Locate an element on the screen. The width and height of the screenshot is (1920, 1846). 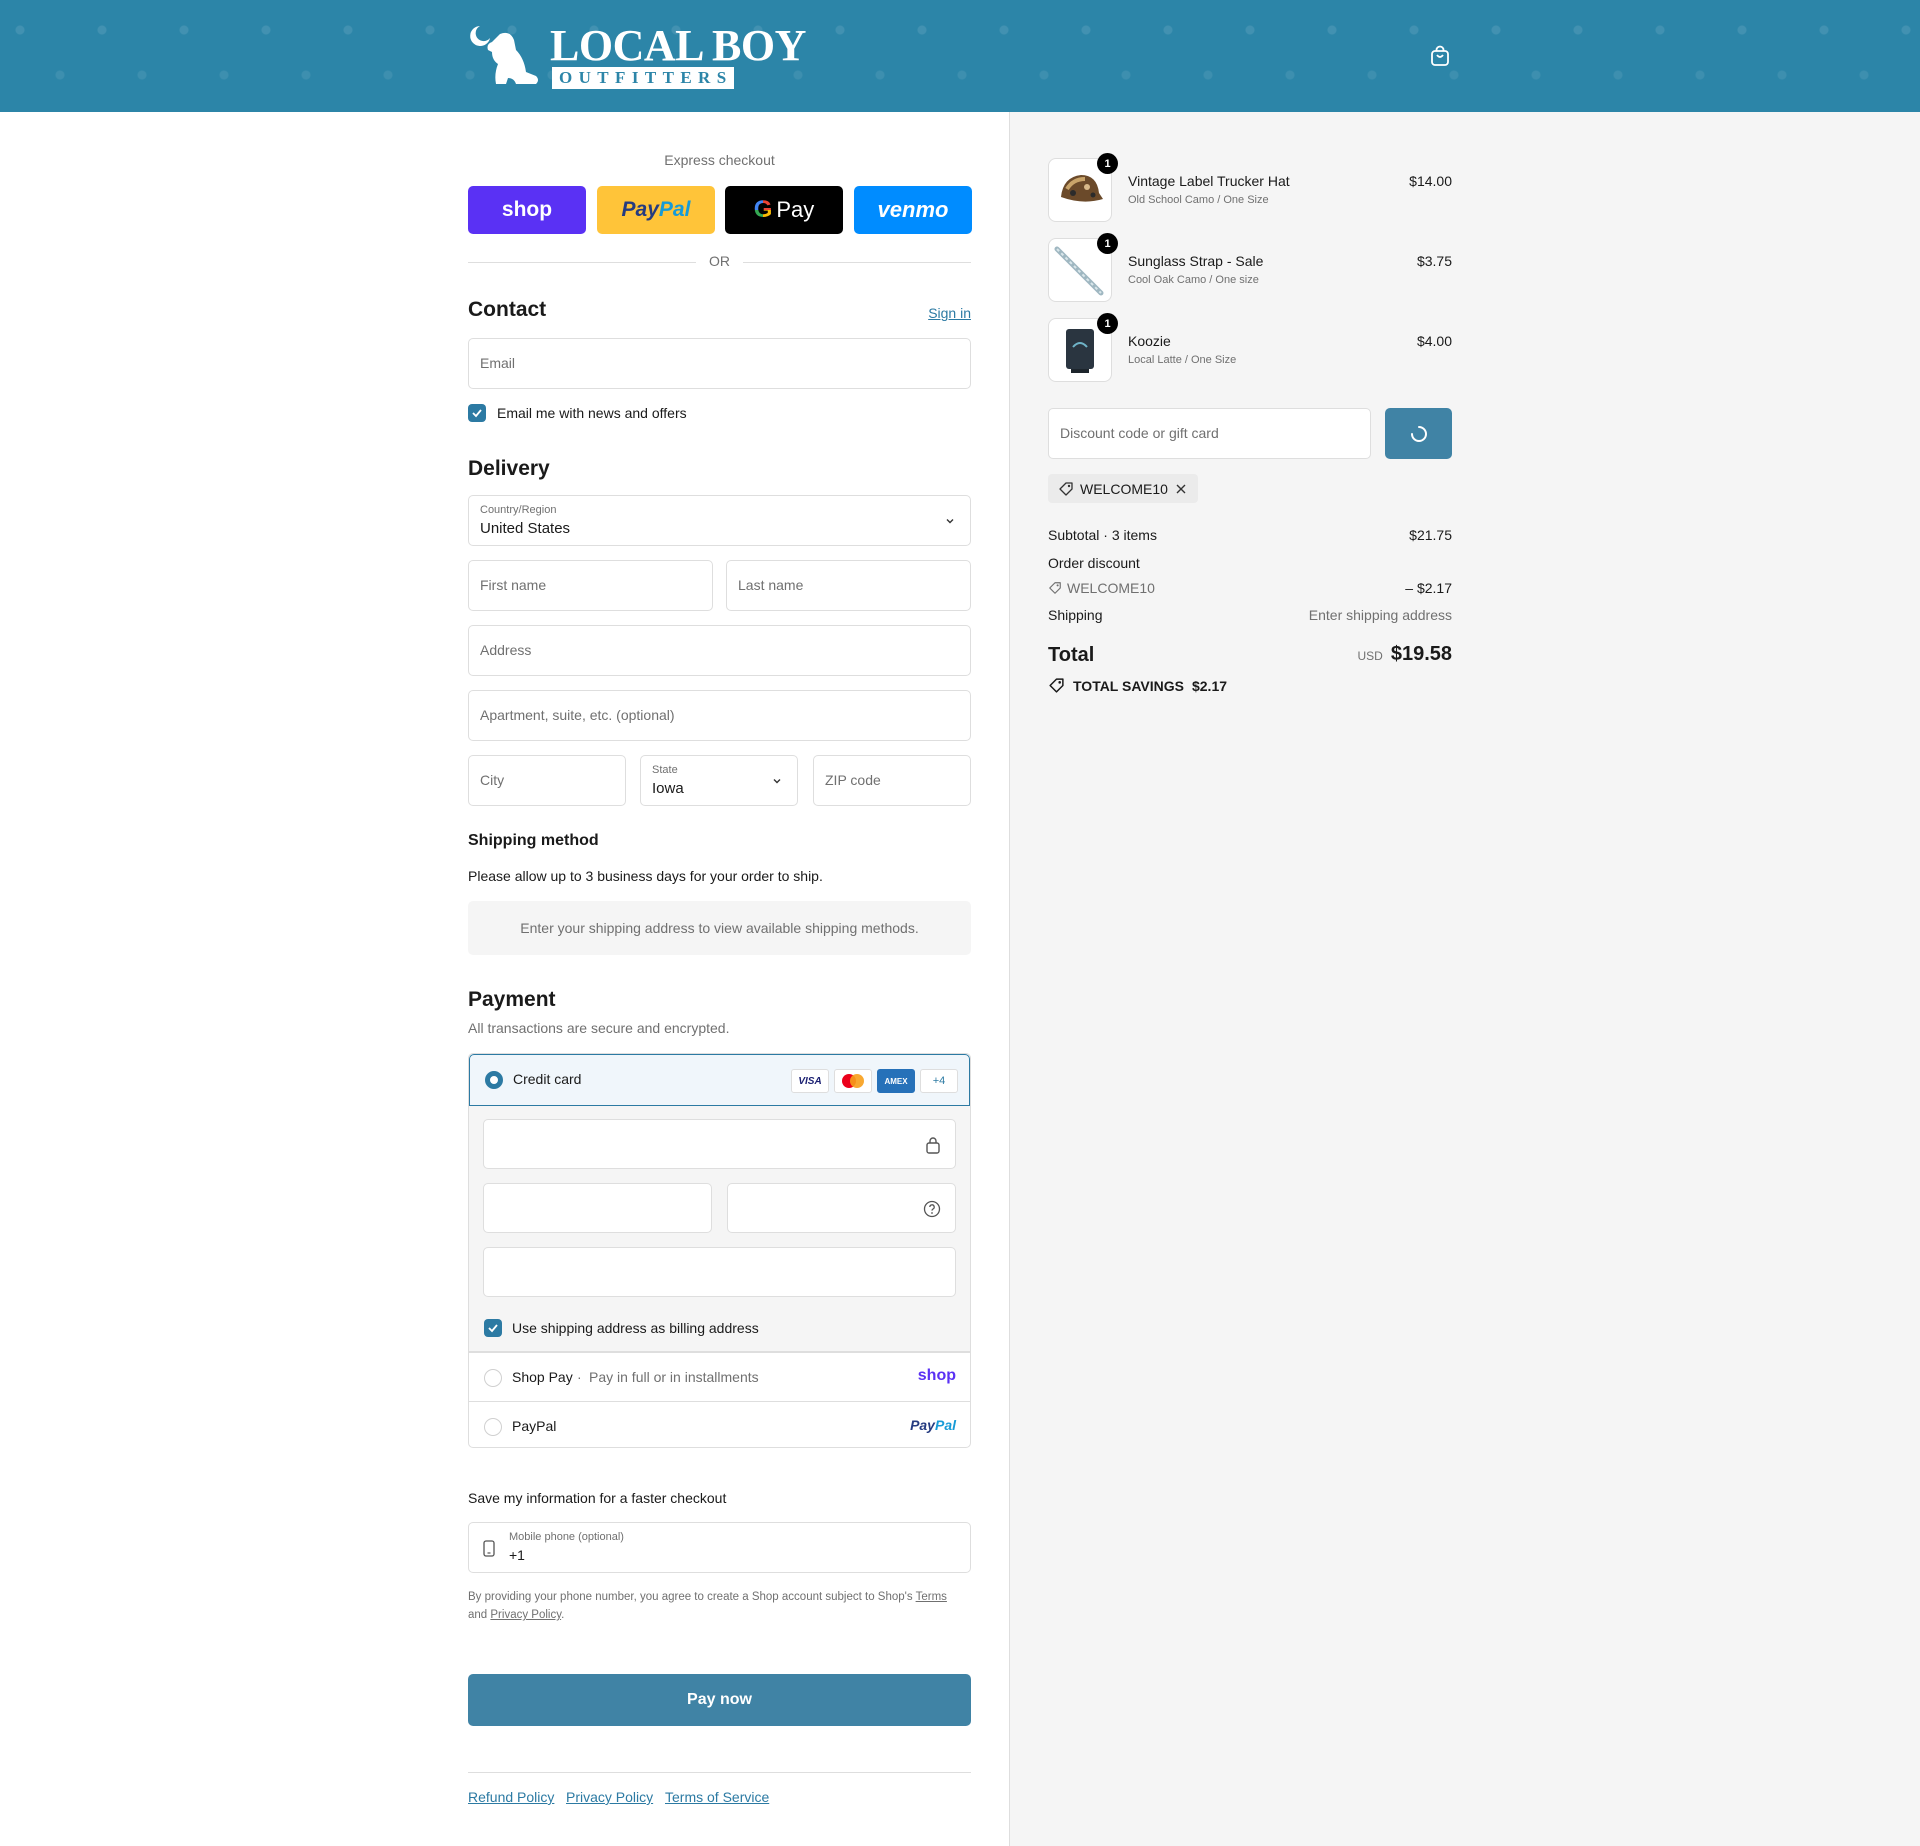
apartment-input: Apartment, suite, etc. (optional) is located at coordinates (719, 715).